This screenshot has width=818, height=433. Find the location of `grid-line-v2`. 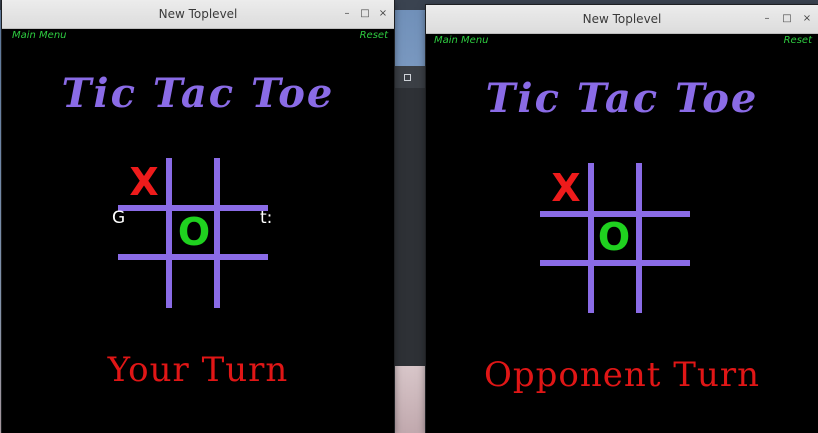

grid-line-v2 is located at coordinates (639, 238).